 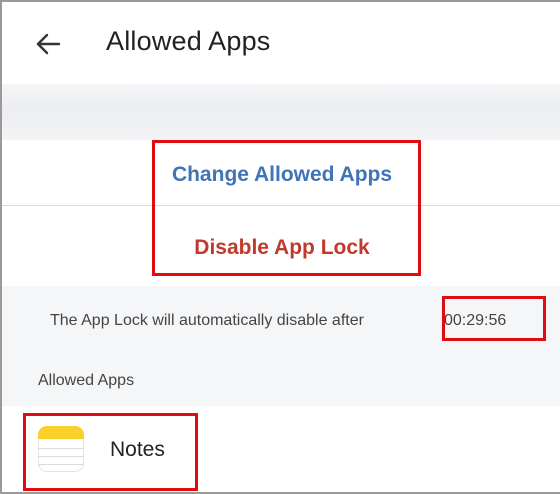 I want to click on allowed-apps-heading: Allowed Apps, so click(x=86, y=380).